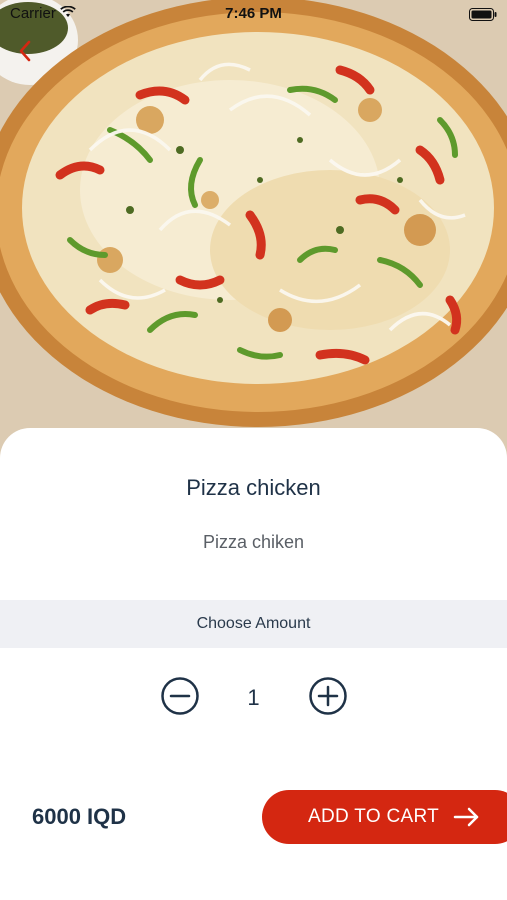  What do you see at coordinates (467, 817) in the screenshot?
I see `arrow-right-icon` at bounding box center [467, 817].